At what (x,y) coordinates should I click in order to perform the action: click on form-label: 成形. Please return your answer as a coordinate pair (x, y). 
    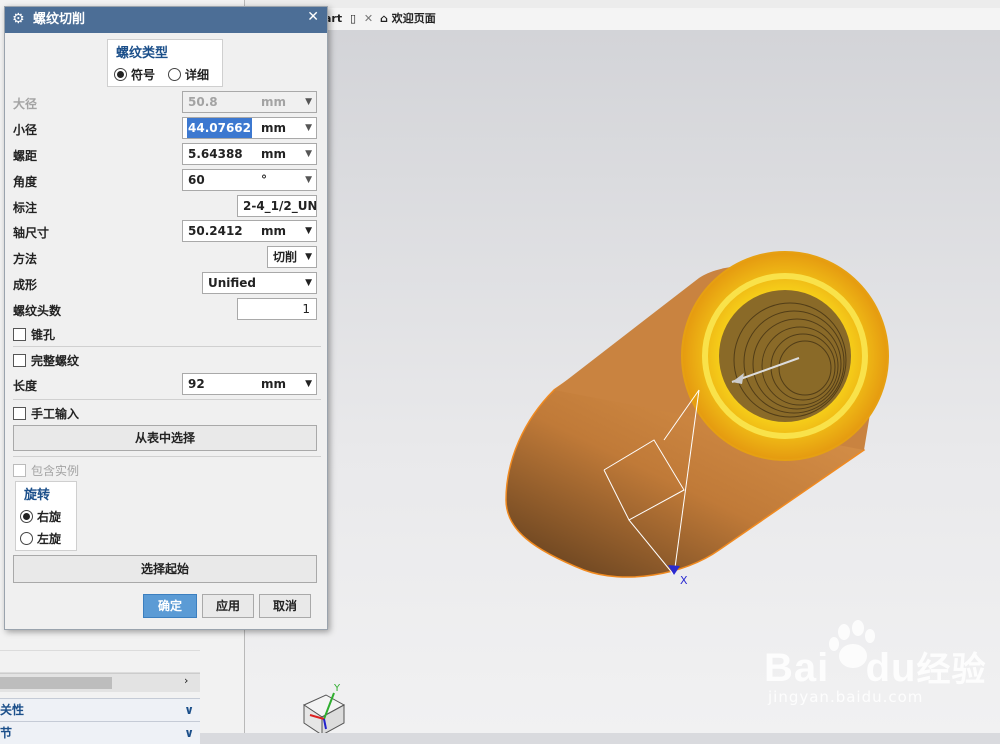
    Looking at the image, I should click on (25, 285).